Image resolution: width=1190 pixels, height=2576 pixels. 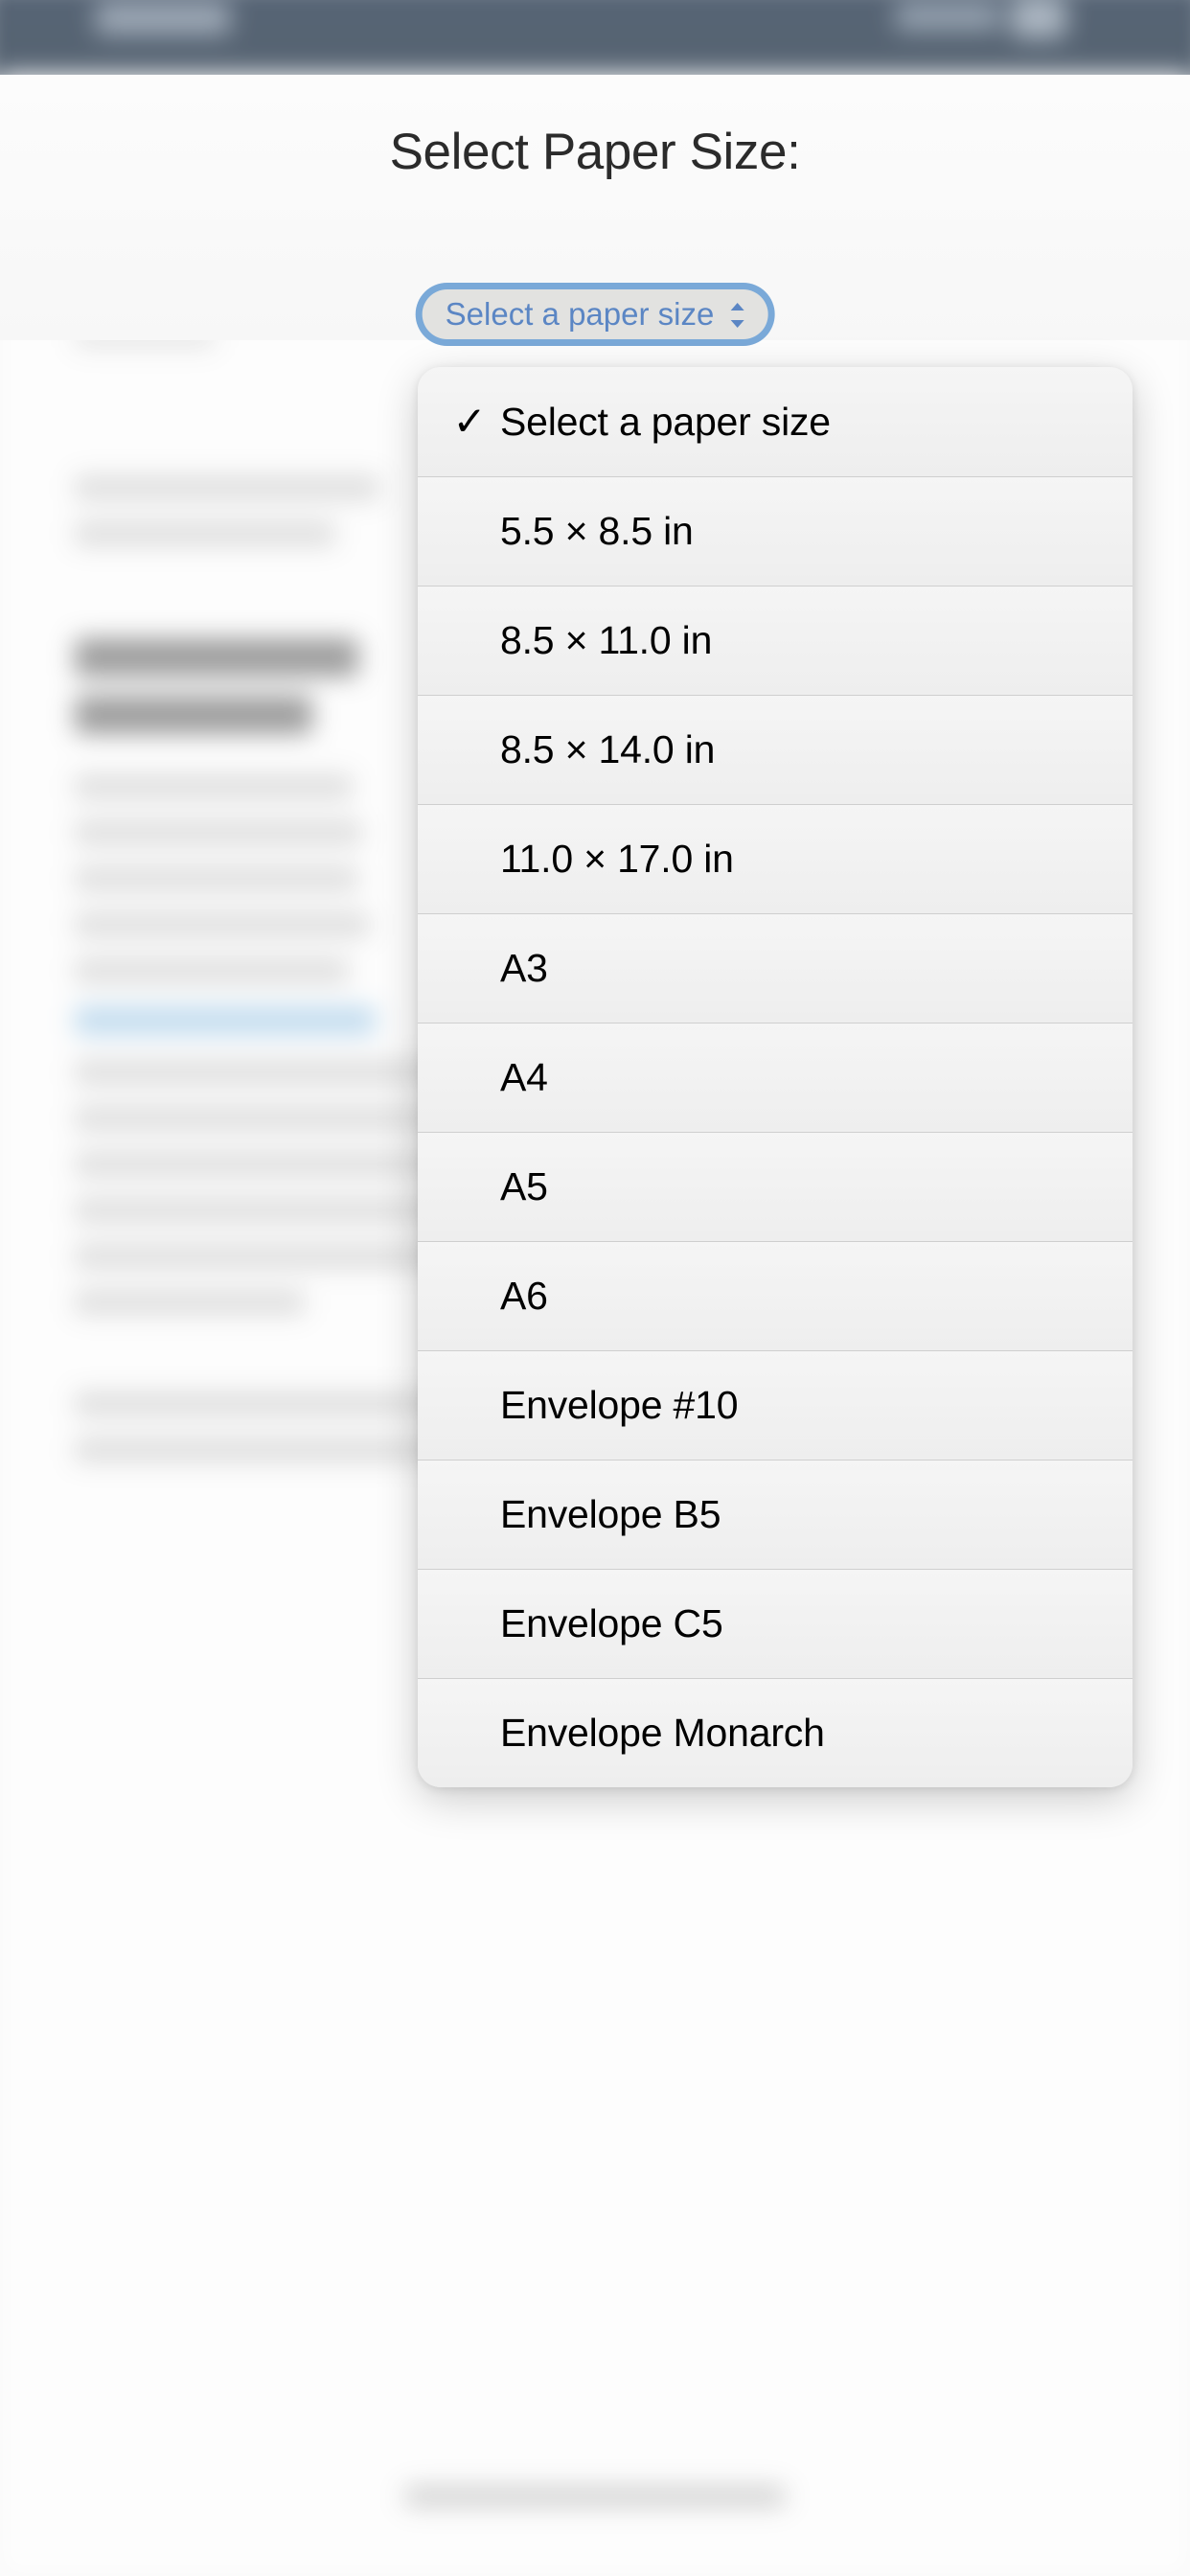 I want to click on page-title: Select Paper Size:, so click(x=595, y=152).